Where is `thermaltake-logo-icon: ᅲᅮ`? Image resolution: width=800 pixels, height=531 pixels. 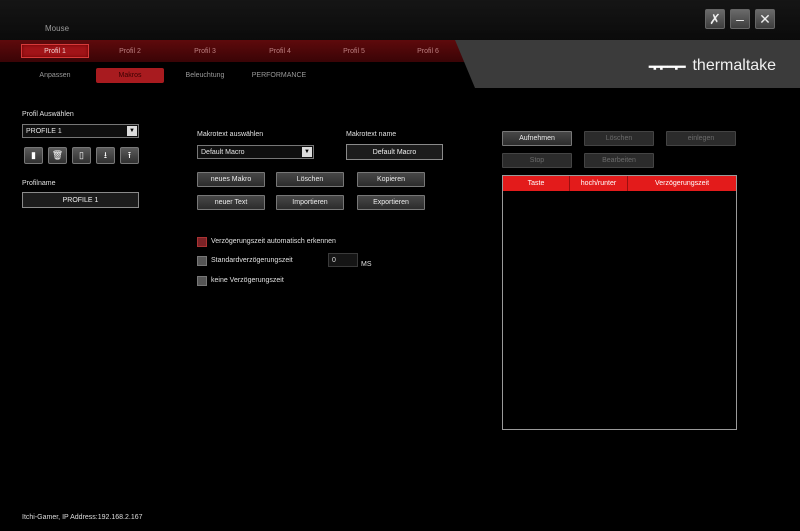
thermaltake-logo-icon: ᅲᅮ is located at coordinates (667, 67).